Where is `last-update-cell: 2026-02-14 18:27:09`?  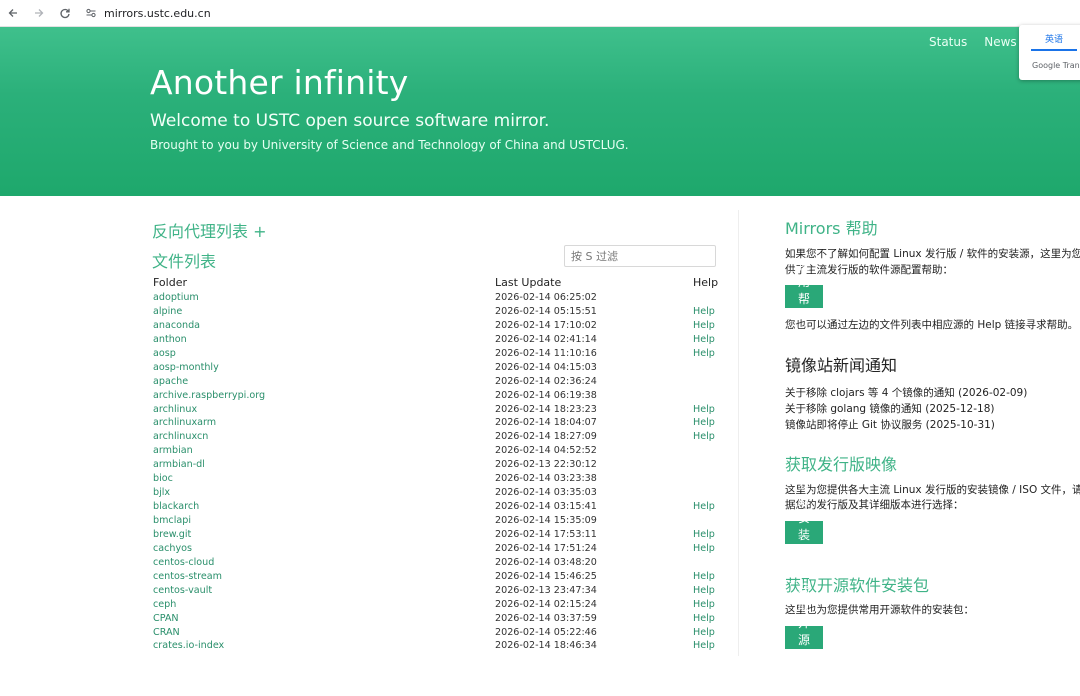 last-update-cell: 2026-02-14 18:27:09 is located at coordinates (546, 437).